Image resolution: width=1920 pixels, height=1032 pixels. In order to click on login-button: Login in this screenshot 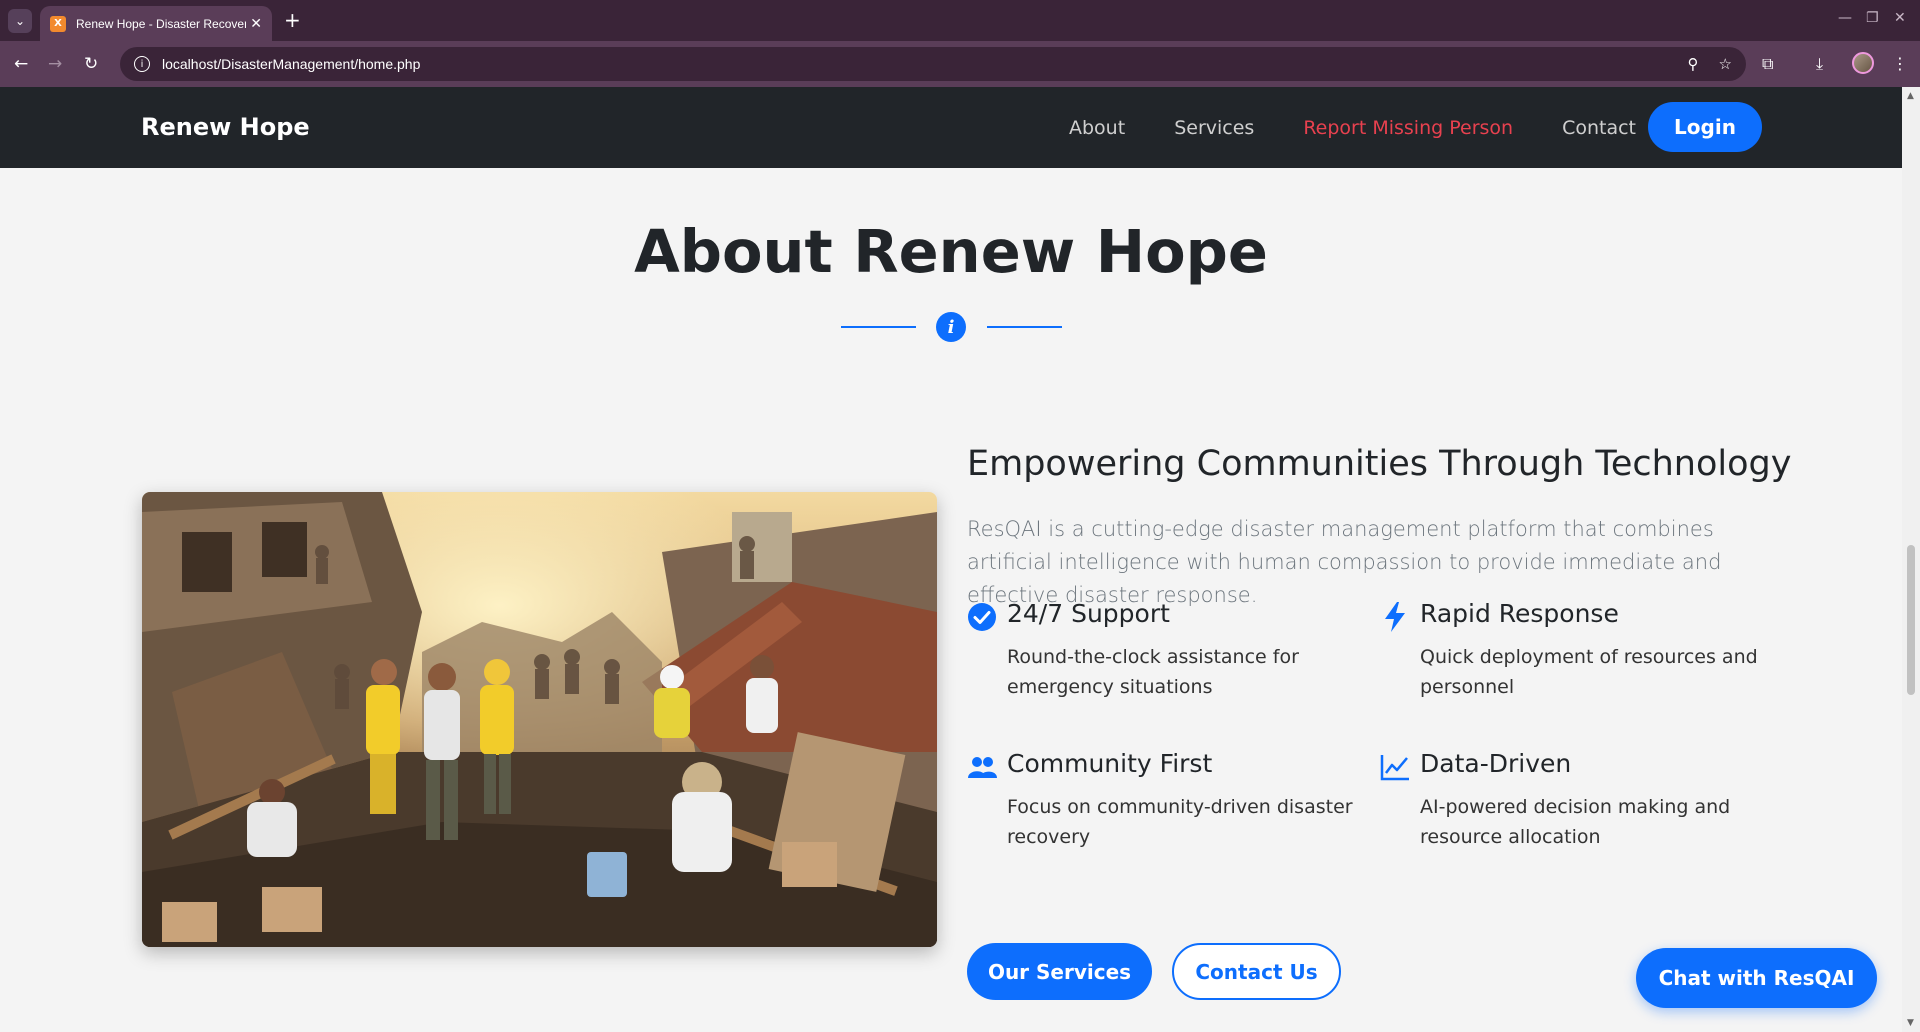, I will do `click(1705, 127)`.